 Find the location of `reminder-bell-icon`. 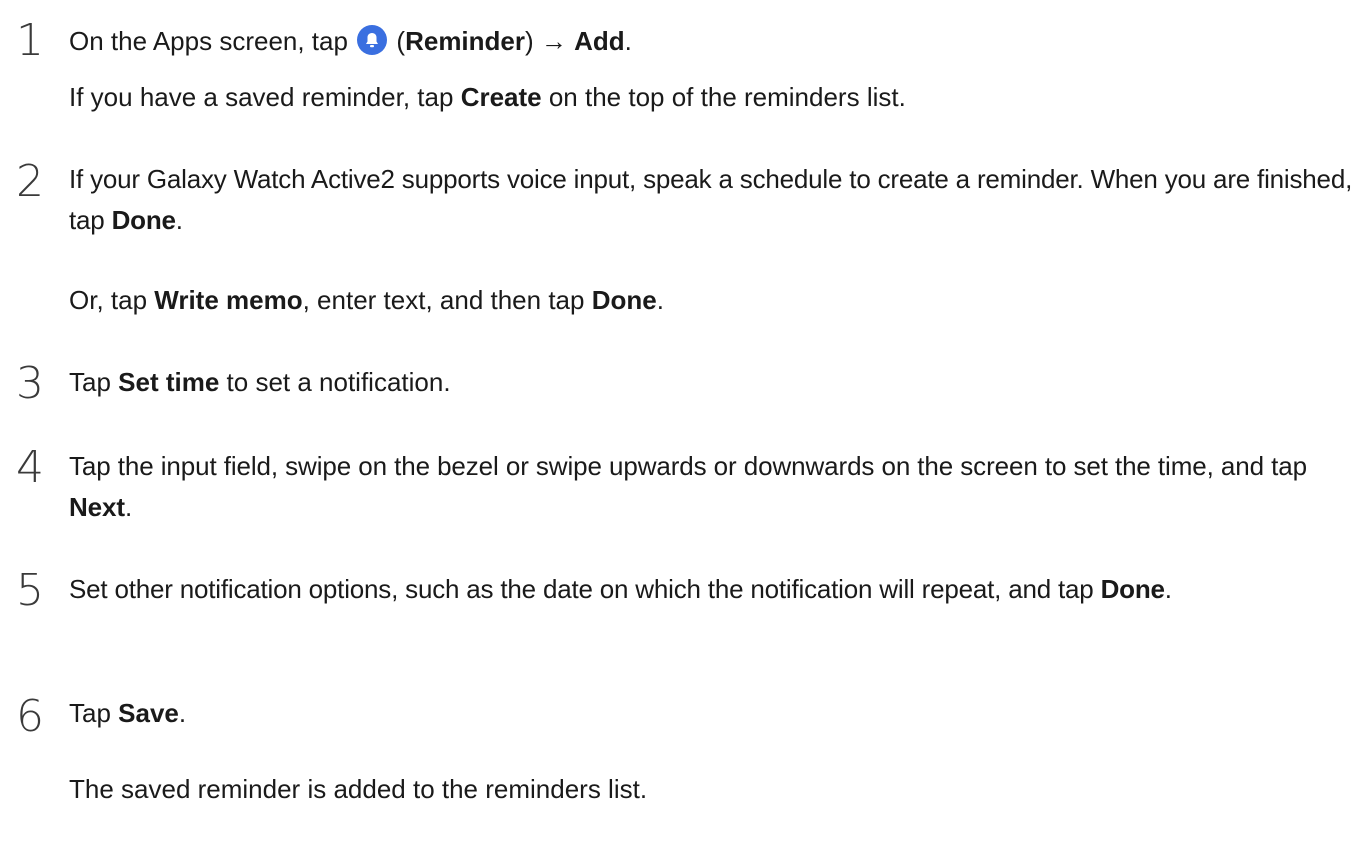

reminder-bell-icon is located at coordinates (372, 40).